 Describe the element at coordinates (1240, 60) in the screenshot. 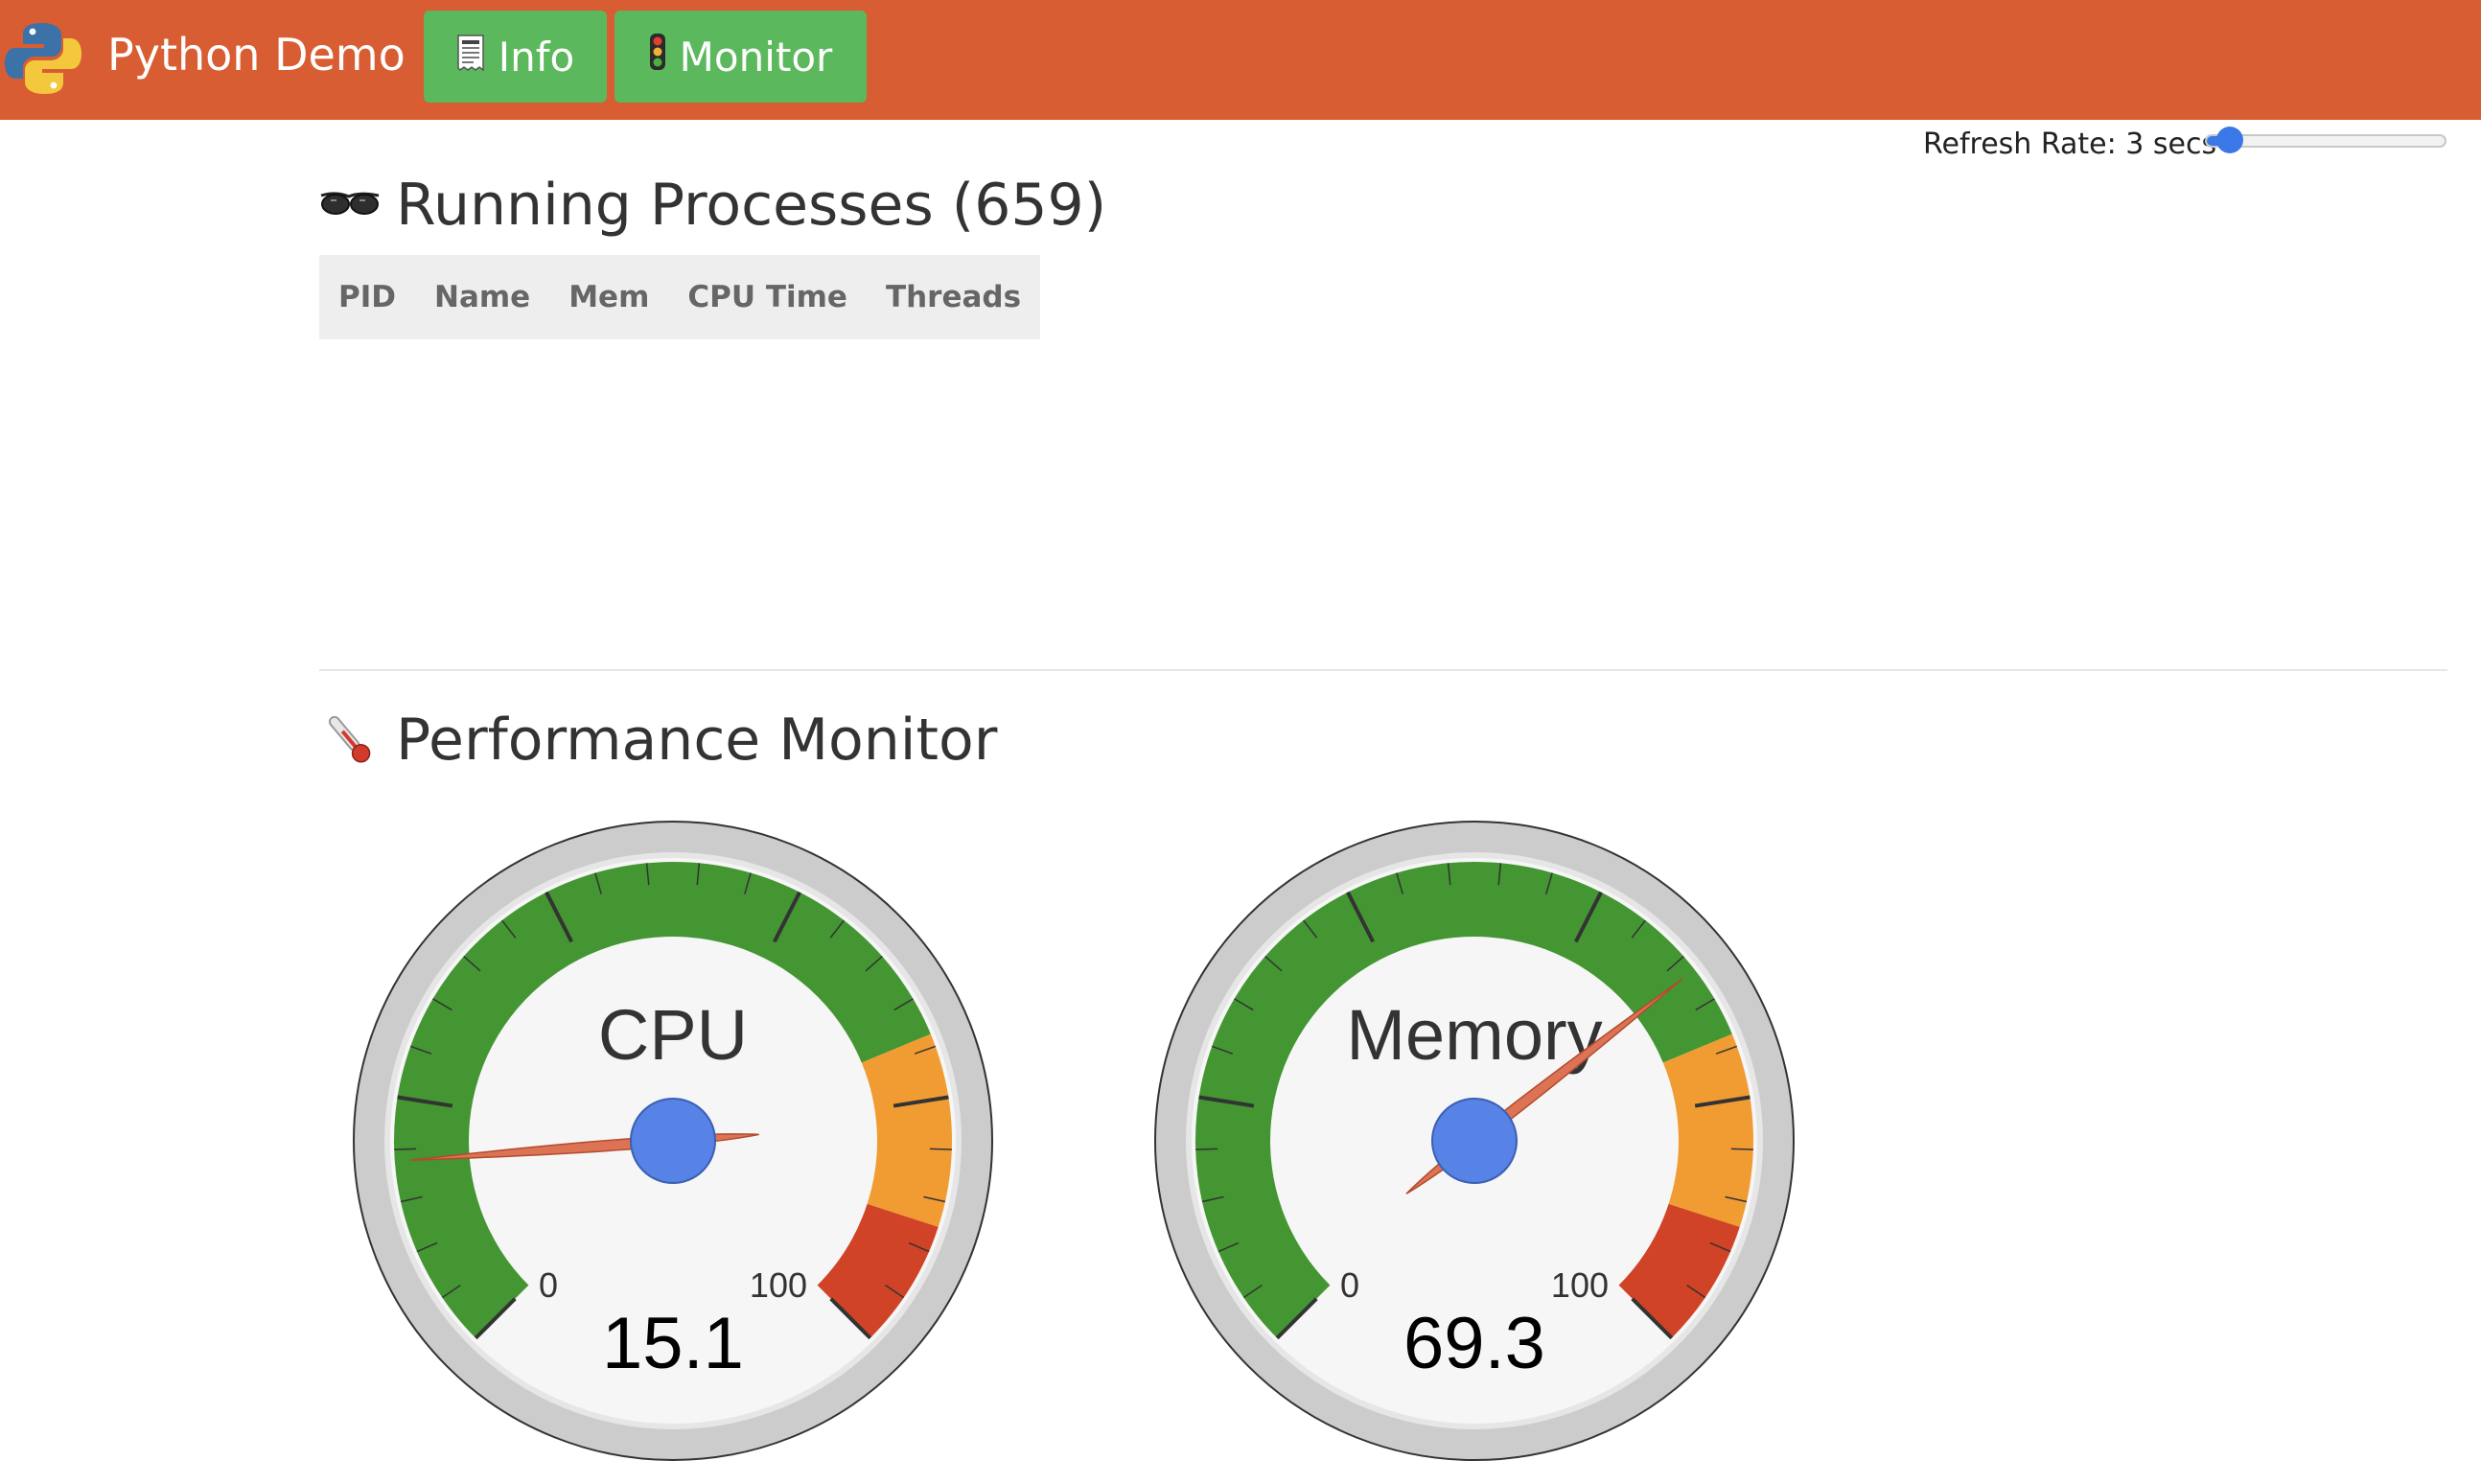

I see `navbar: Python Demo Info Monitor` at that location.